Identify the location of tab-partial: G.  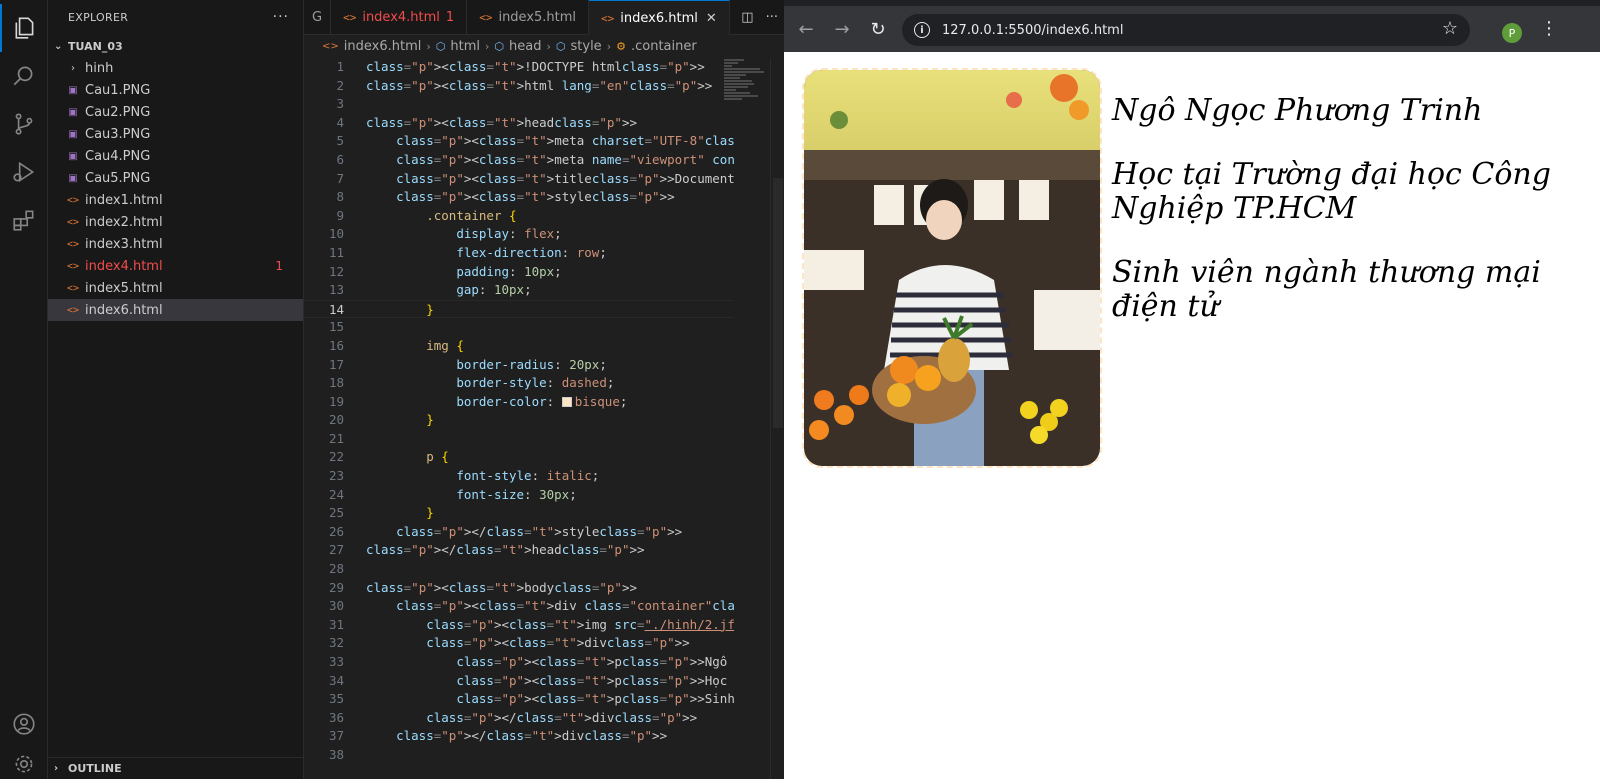
(318, 17).